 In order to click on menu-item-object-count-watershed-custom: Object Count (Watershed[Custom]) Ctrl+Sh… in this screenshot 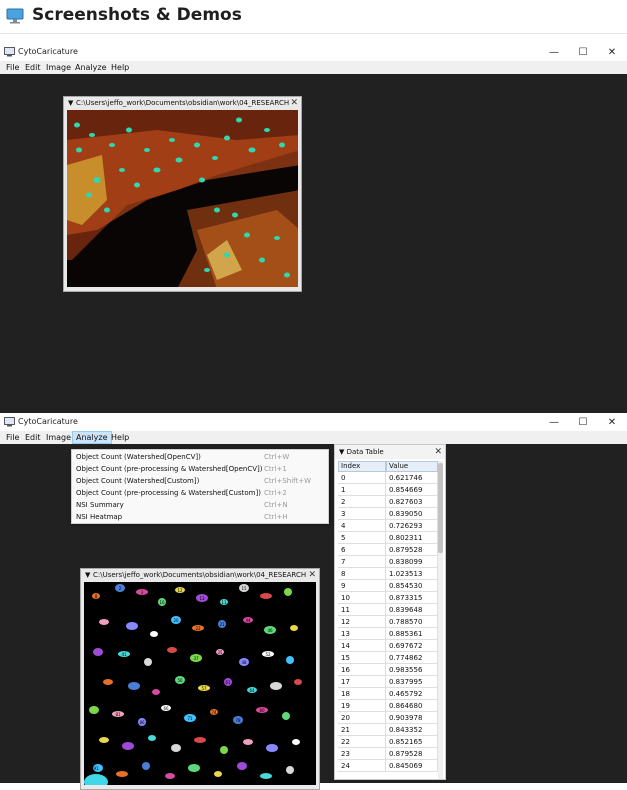, I will do `click(200, 481)`.